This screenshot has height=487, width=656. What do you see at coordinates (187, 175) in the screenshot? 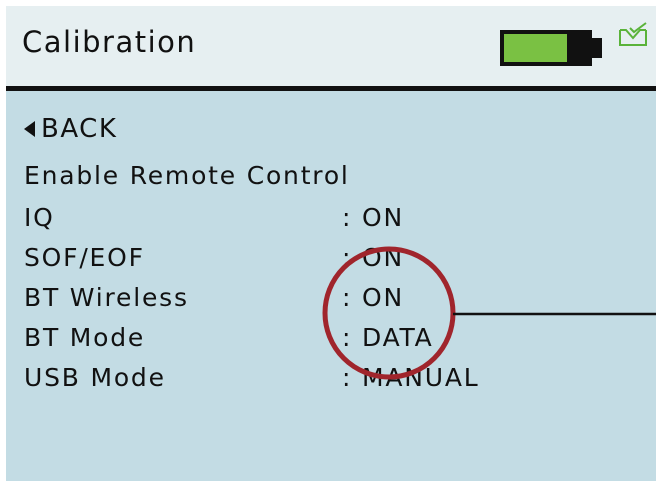
I see `menu-heading: Enable Remote Control` at bounding box center [187, 175].